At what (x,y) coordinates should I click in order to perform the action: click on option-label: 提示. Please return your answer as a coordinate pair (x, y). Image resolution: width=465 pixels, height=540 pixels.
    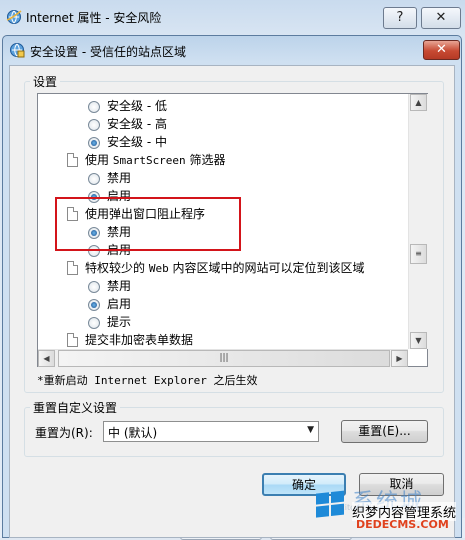
    Looking at the image, I should click on (119, 322).